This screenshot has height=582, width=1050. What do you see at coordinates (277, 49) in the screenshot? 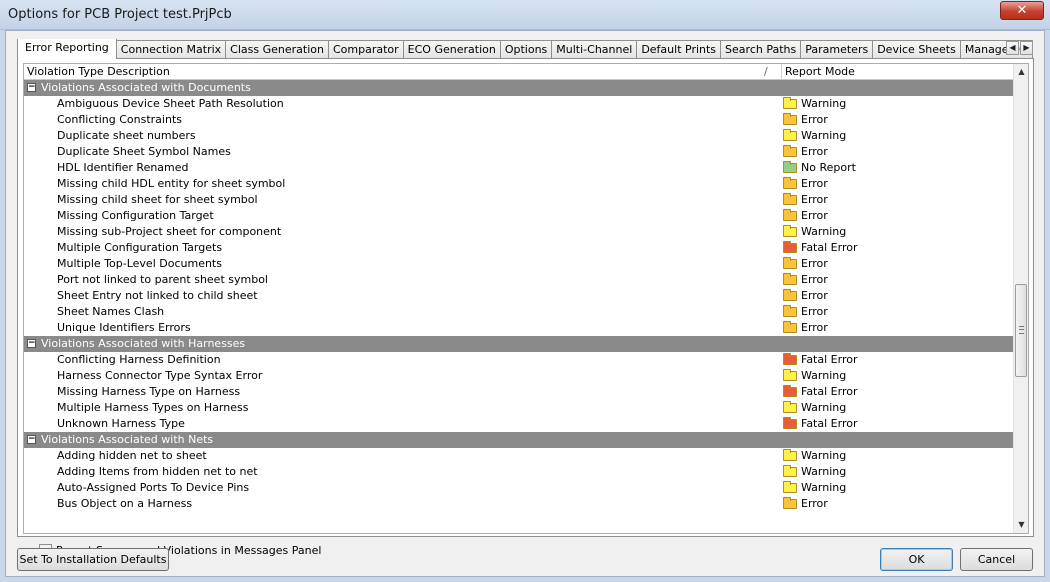
I see `tab-class-generation: Class Generation` at bounding box center [277, 49].